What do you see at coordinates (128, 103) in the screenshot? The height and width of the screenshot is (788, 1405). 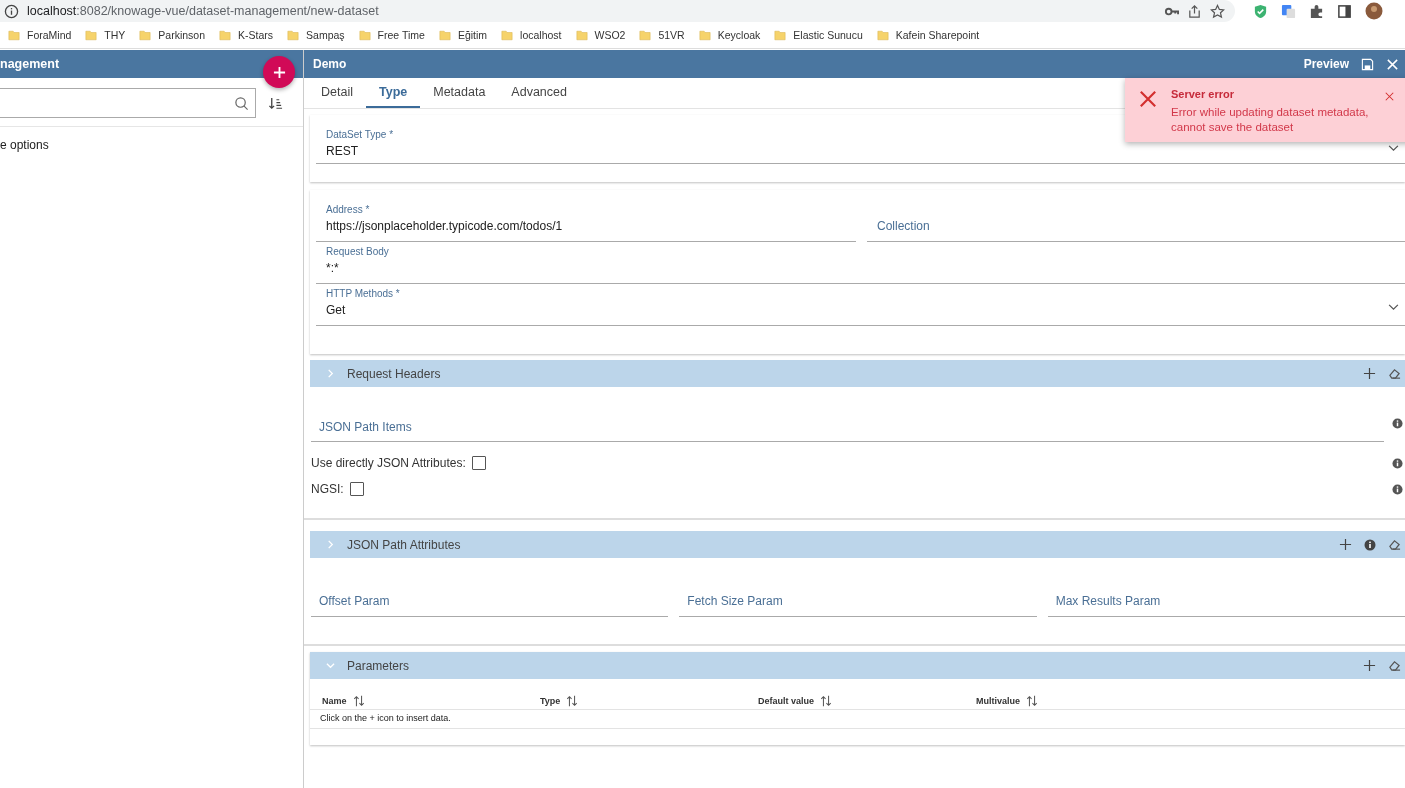 I see `search-field` at bounding box center [128, 103].